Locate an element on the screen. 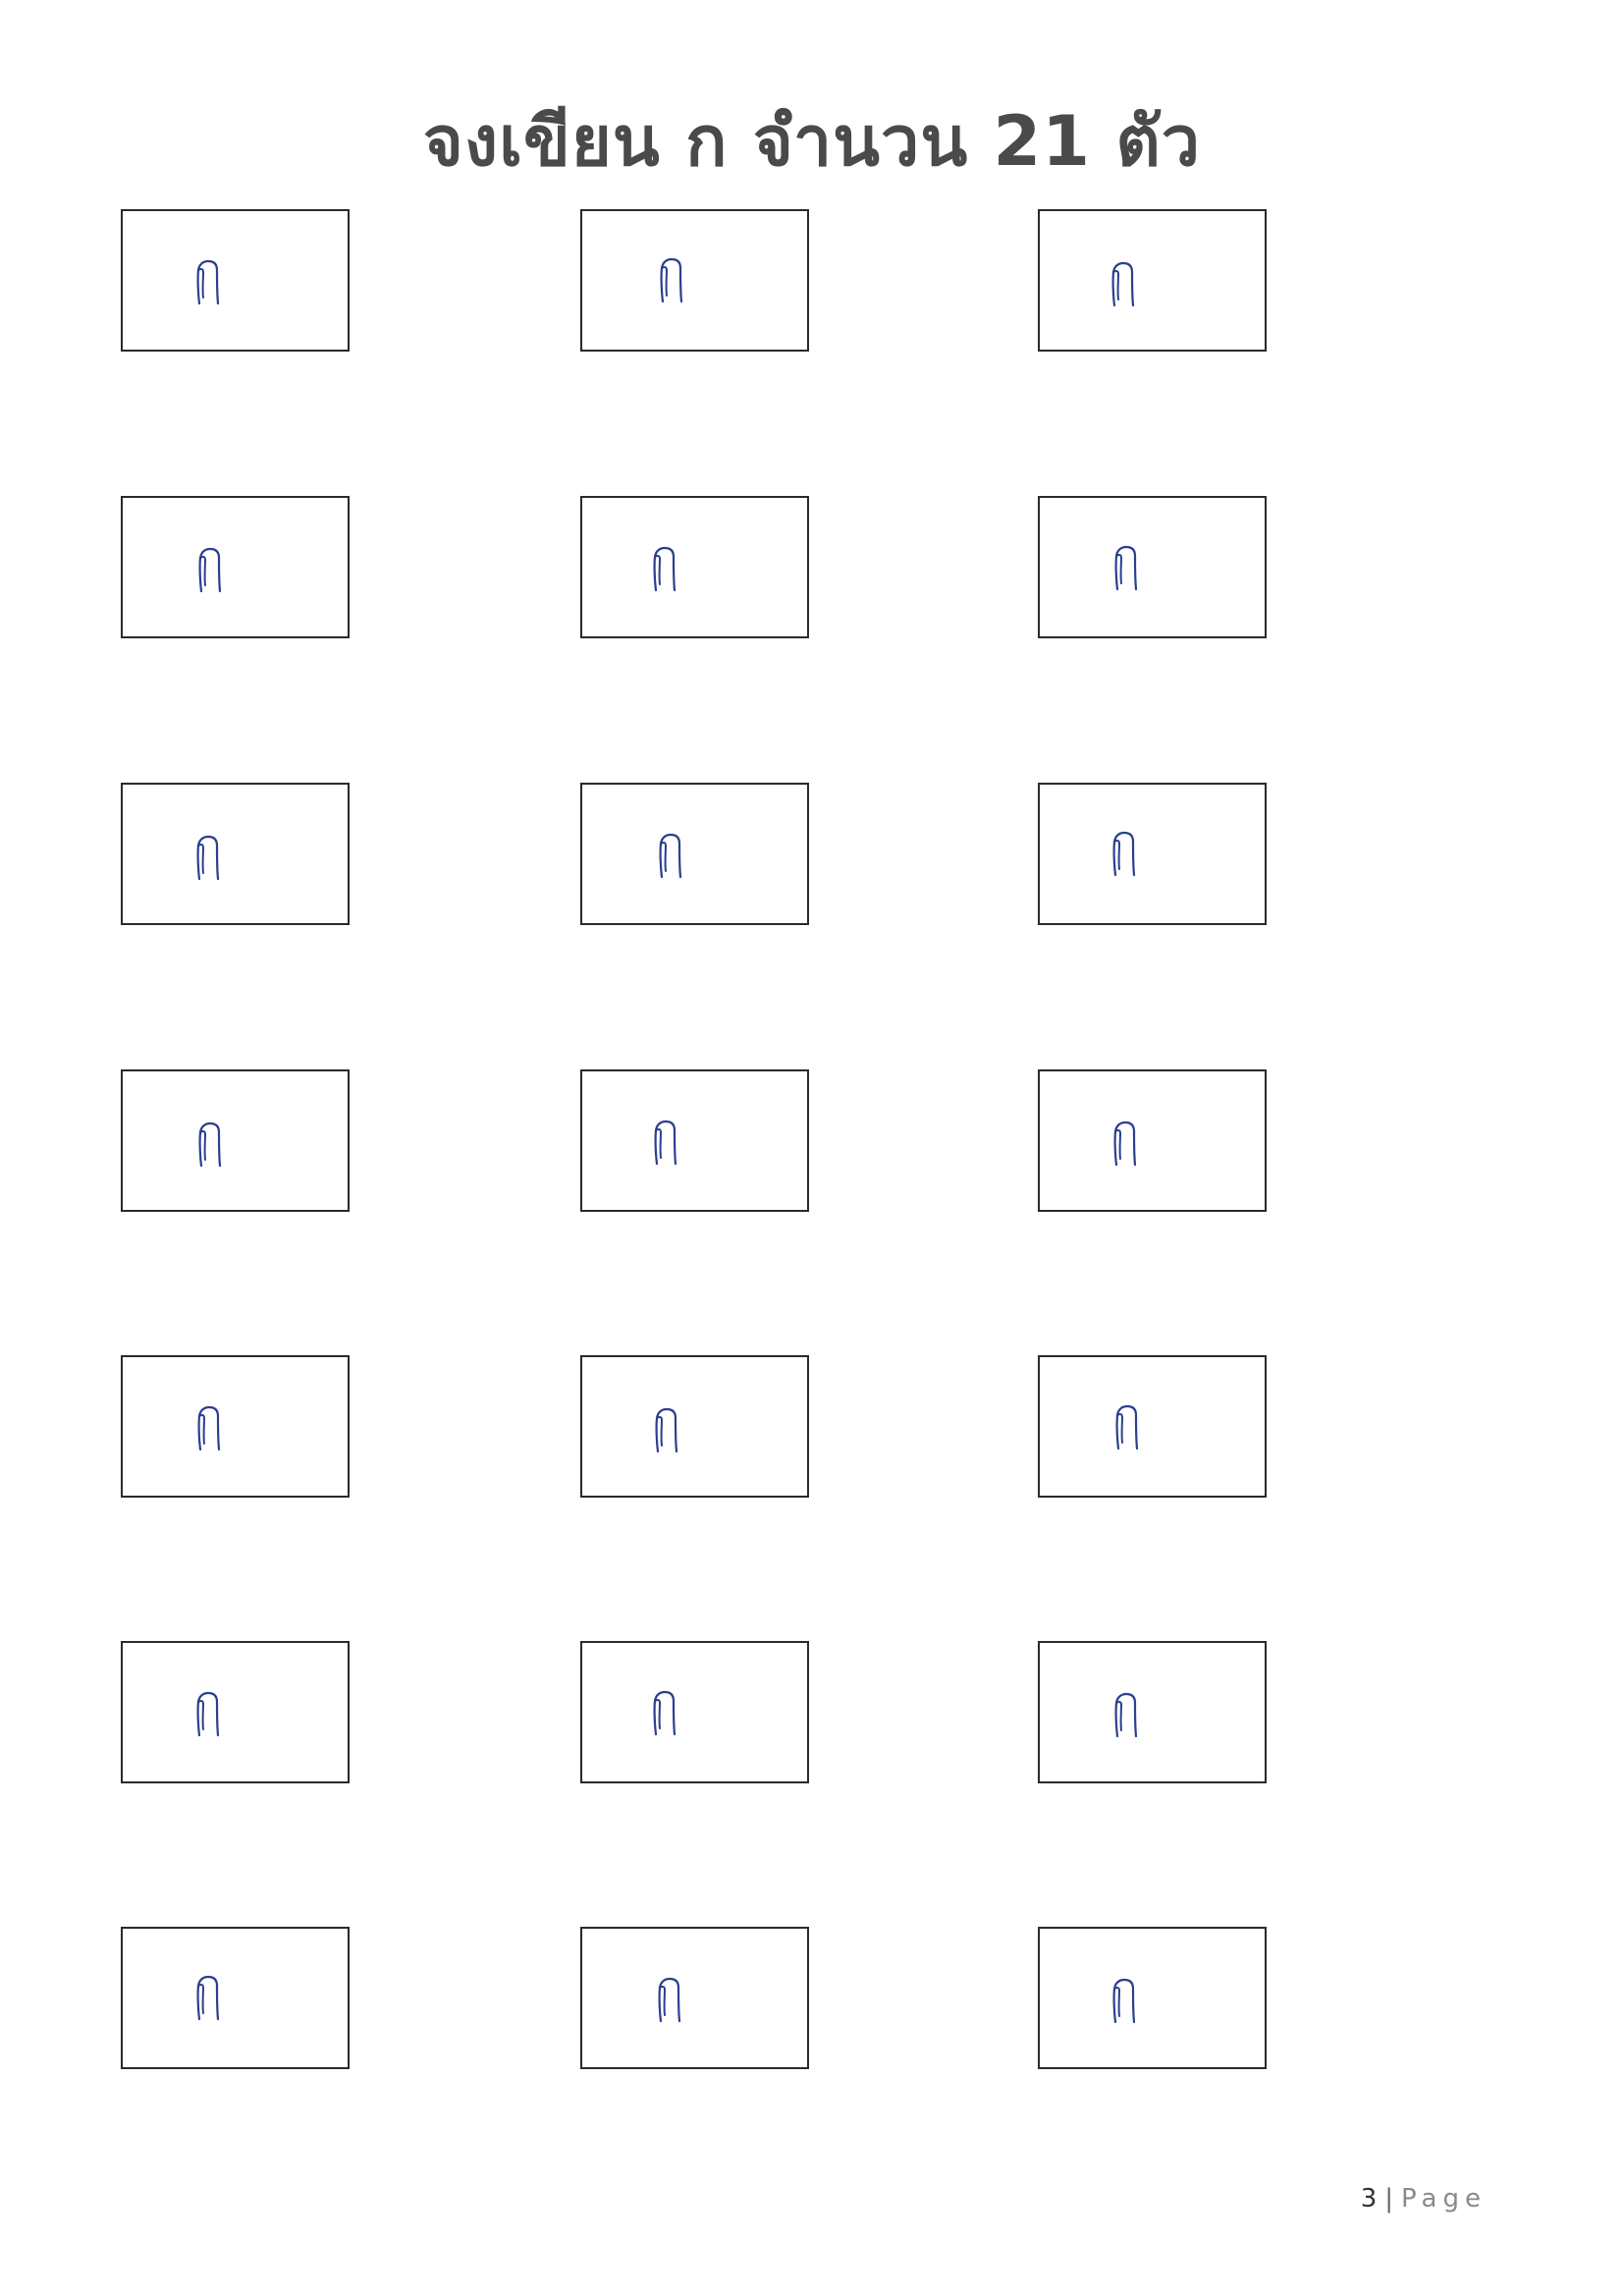 This screenshot has height=2296, width=1624. page-label: Page is located at coordinates (1444, 2199).